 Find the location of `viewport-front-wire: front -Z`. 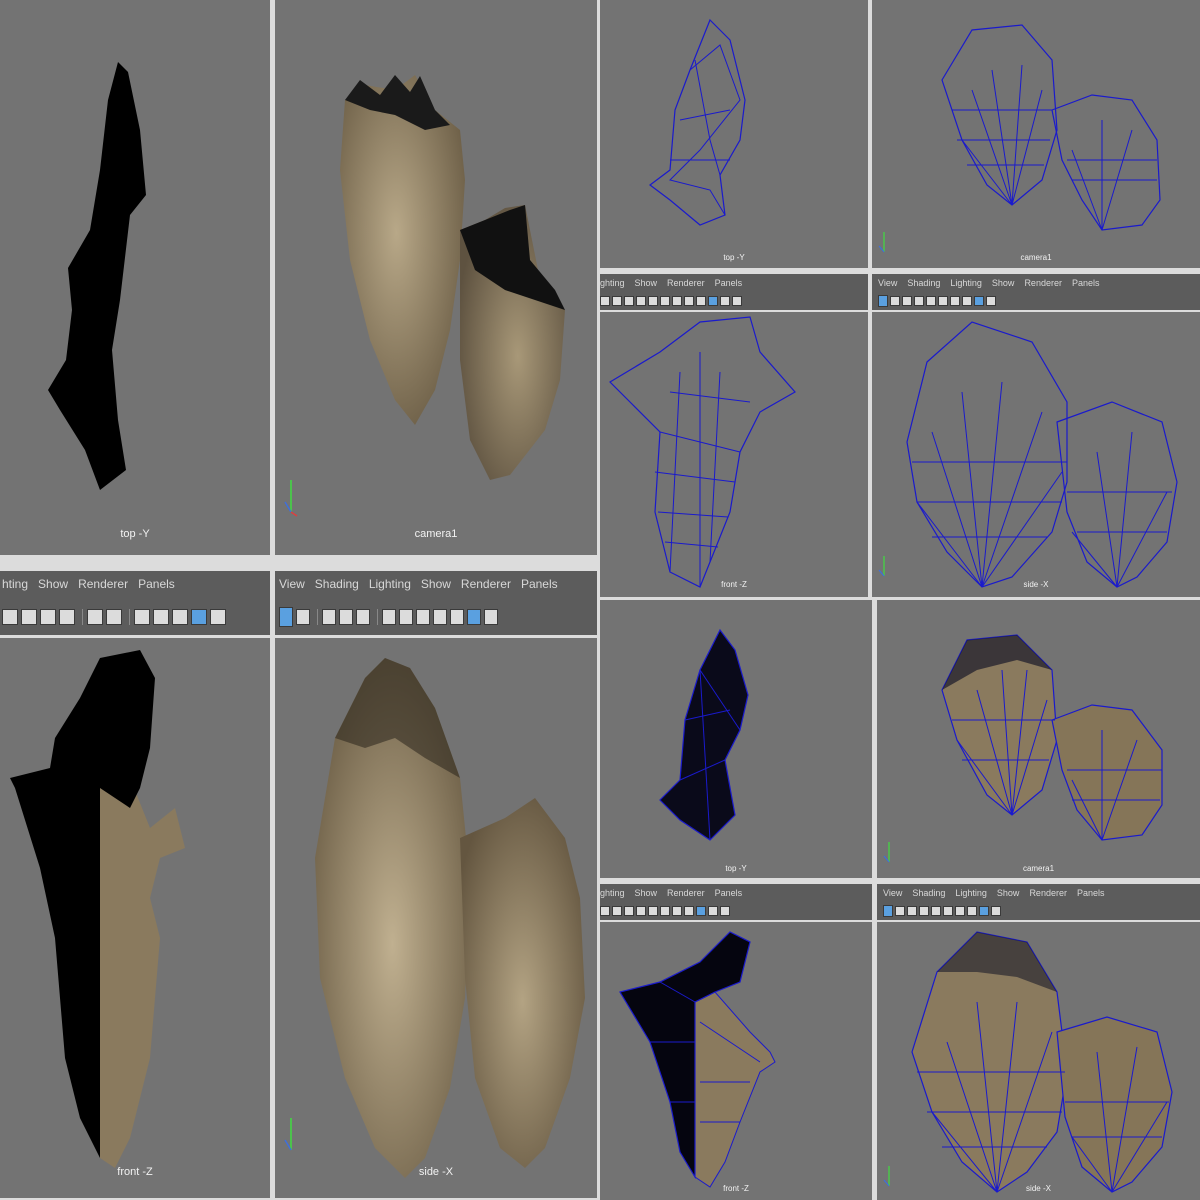

viewport-front-wire: front -Z is located at coordinates (734, 454).